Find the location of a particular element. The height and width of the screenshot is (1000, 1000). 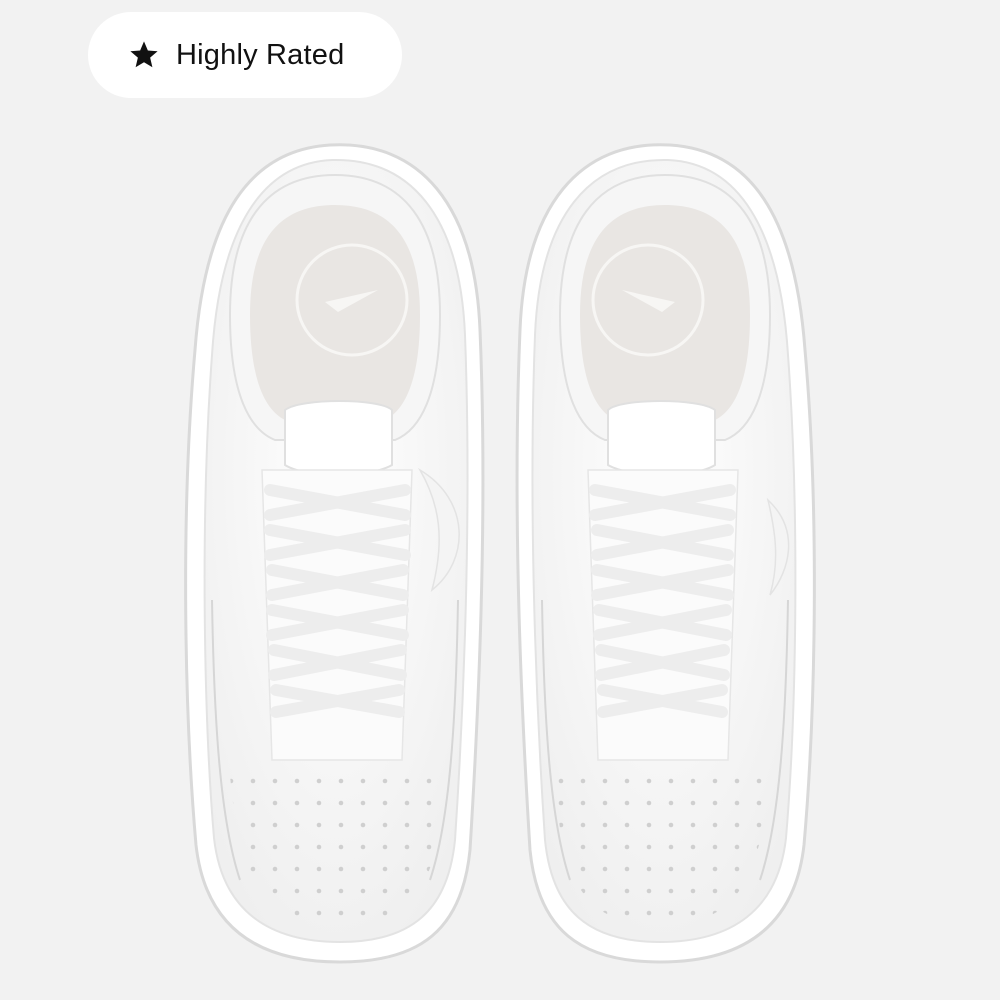

badge-label: Highly Rated is located at coordinates (260, 54).